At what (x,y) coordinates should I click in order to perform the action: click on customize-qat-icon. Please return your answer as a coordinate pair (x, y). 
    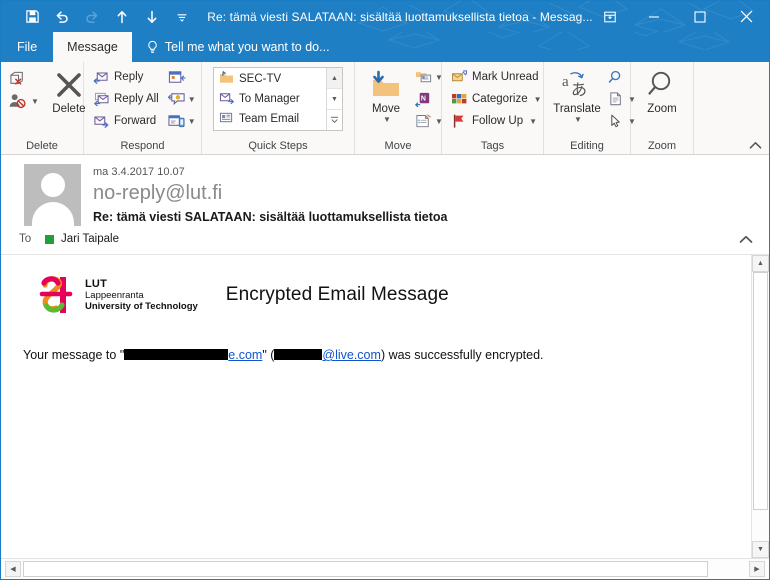
    Looking at the image, I should click on (182, 17).